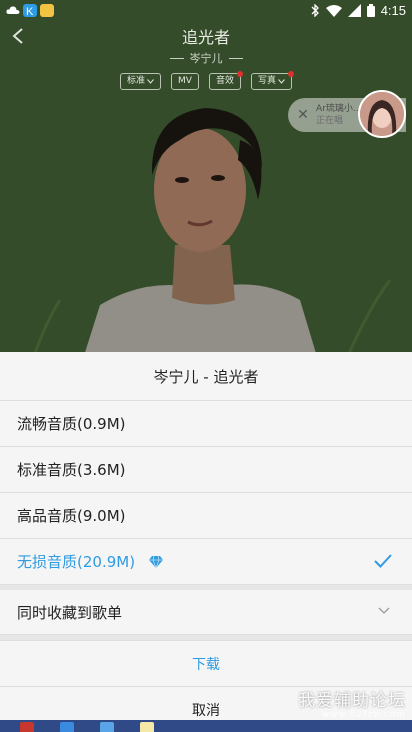 The image size is (412, 732). Describe the element at coordinates (156, 561) in the screenshot. I see `diamond-icon` at that location.